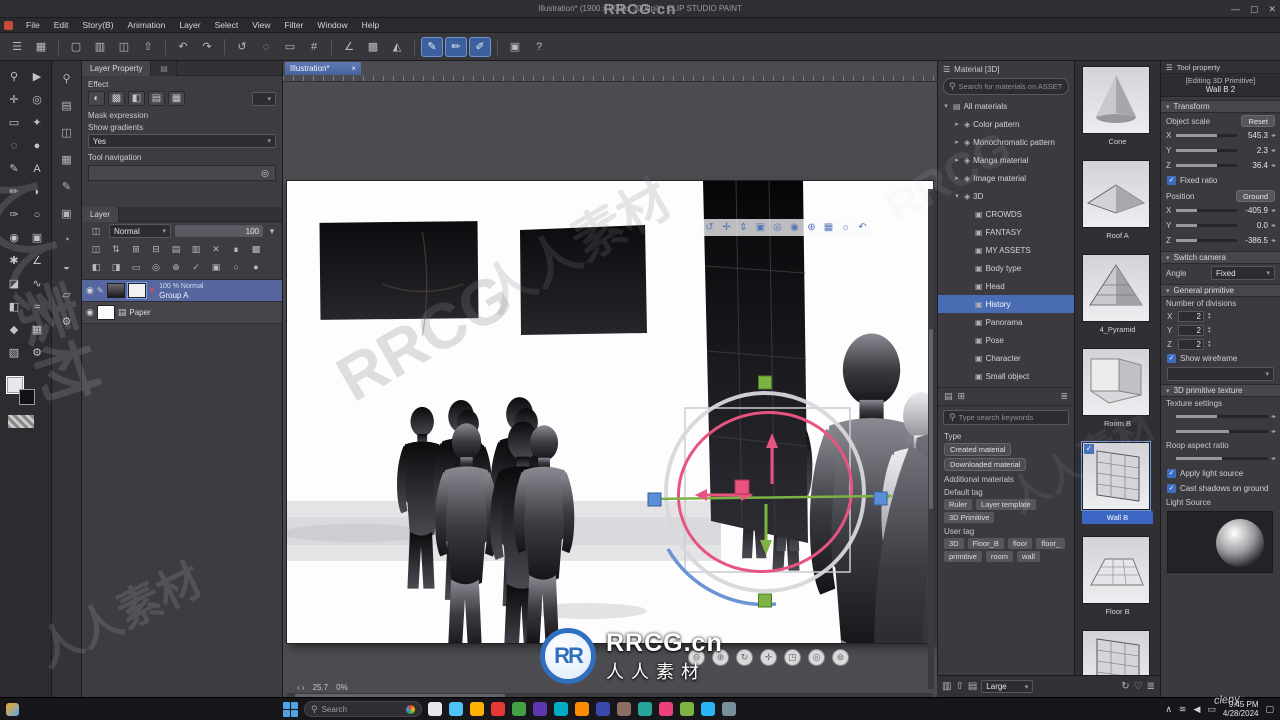 This screenshot has width=1280, height=720. I want to click on decoration-tool-icon: ✱, so click(14, 260).